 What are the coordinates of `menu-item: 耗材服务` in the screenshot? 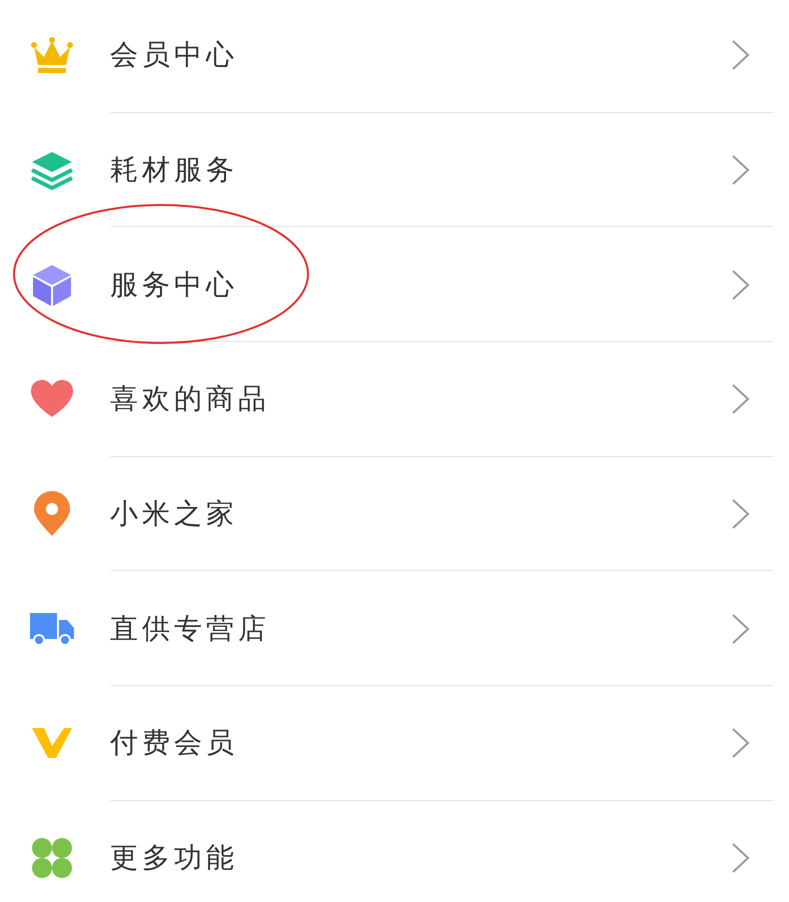 It's located at (394, 170).